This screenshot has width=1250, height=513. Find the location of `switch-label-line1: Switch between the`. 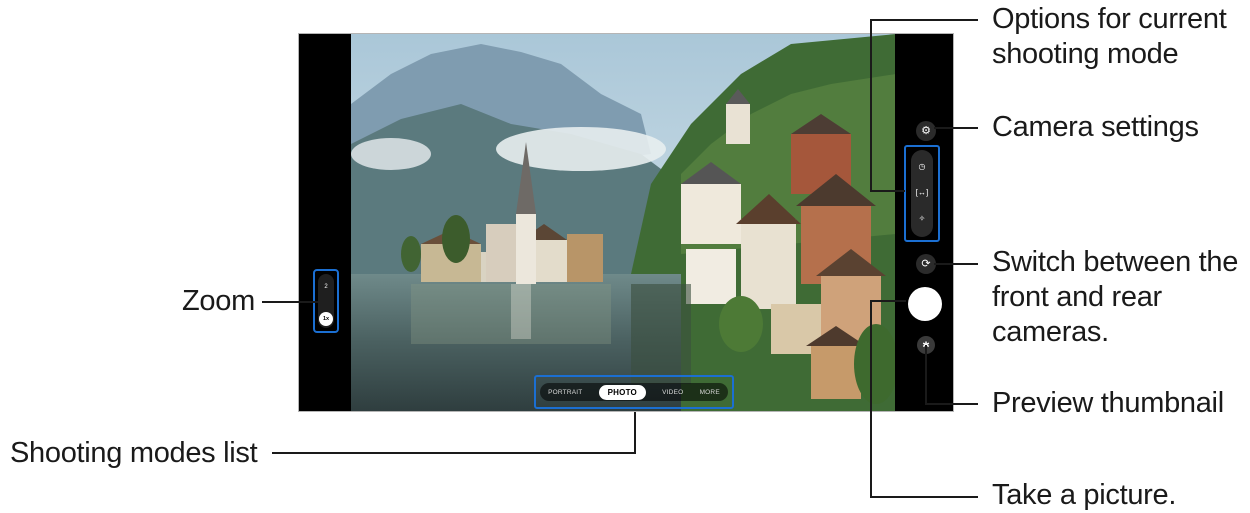

switch-label-line1: Switch between the is located at coordinates (1115, 262).